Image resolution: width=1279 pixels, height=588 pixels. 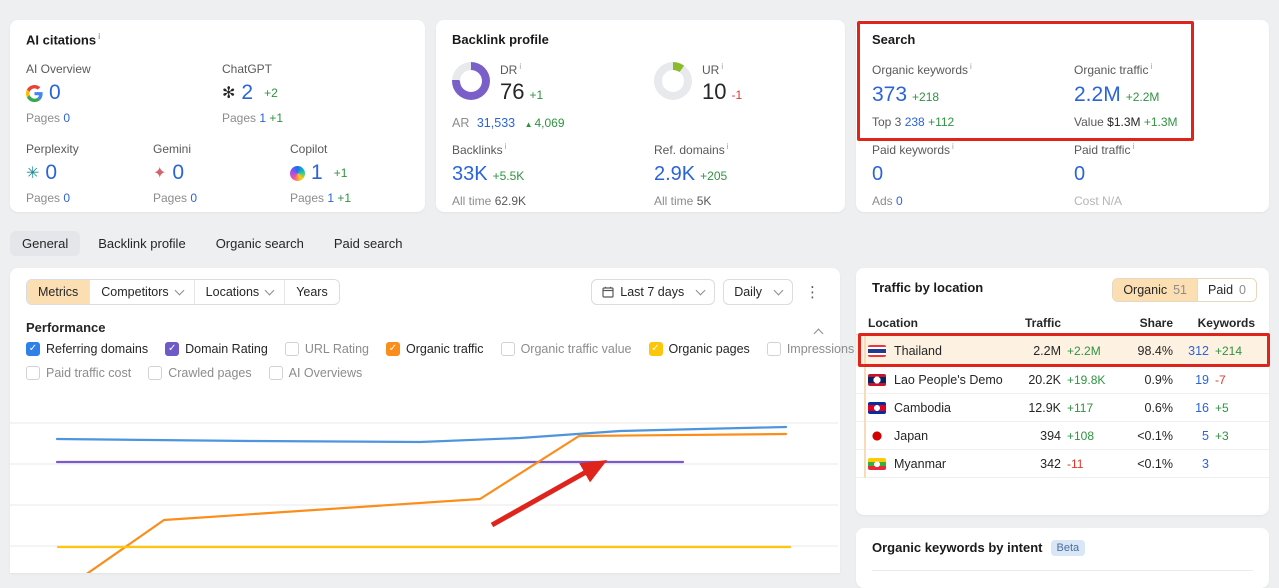 I want to click on ref-domains-block: Ref. domains i 2.9K +205 All time 5K, so click(x=691, y=175).